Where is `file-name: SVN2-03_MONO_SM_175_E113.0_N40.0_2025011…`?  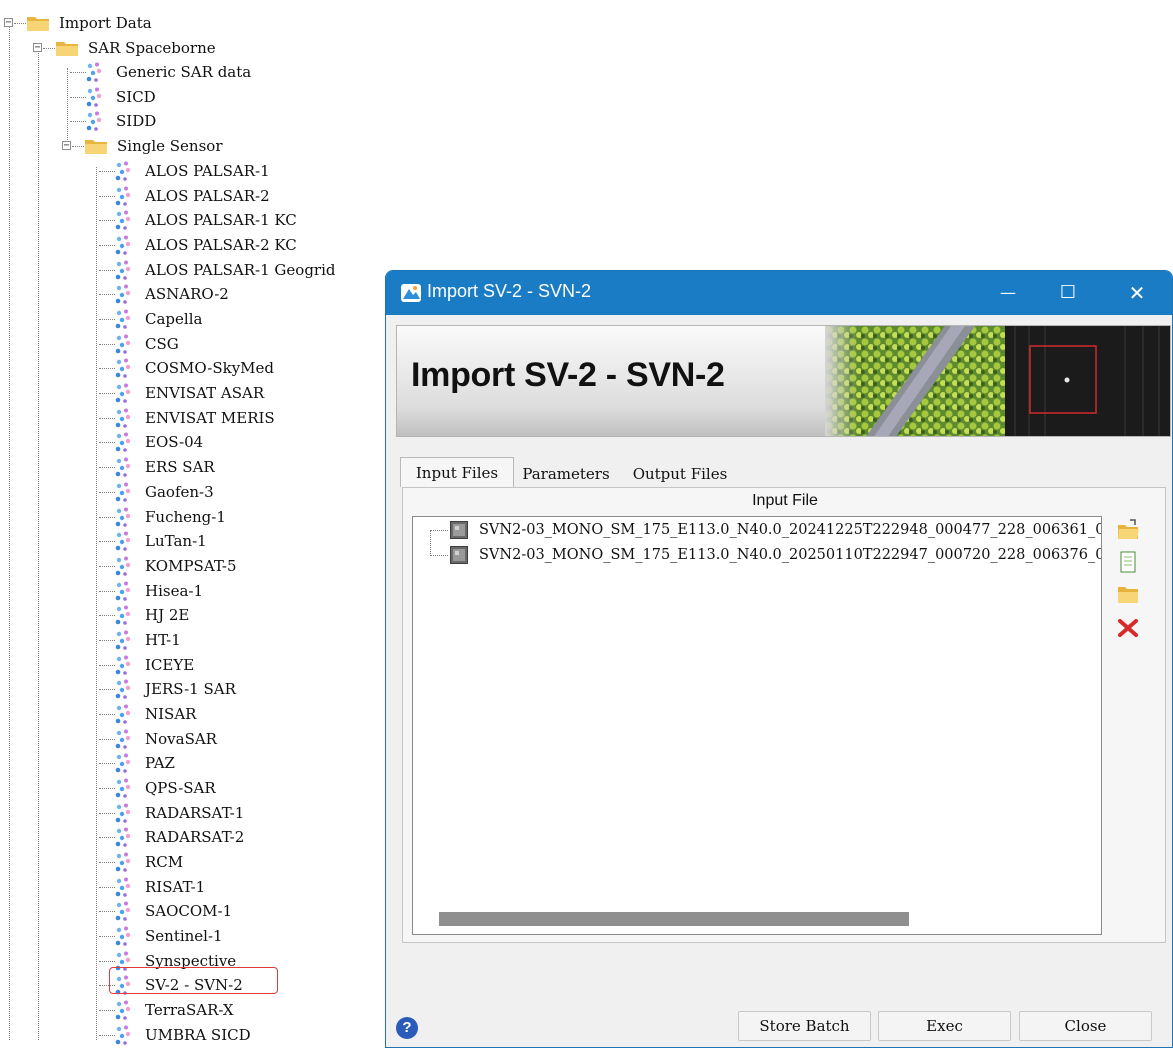
file-name: SVN2-03_MONO_SM_175_E113.0_N40.0_2025011… is located at coordinates (790, 555).